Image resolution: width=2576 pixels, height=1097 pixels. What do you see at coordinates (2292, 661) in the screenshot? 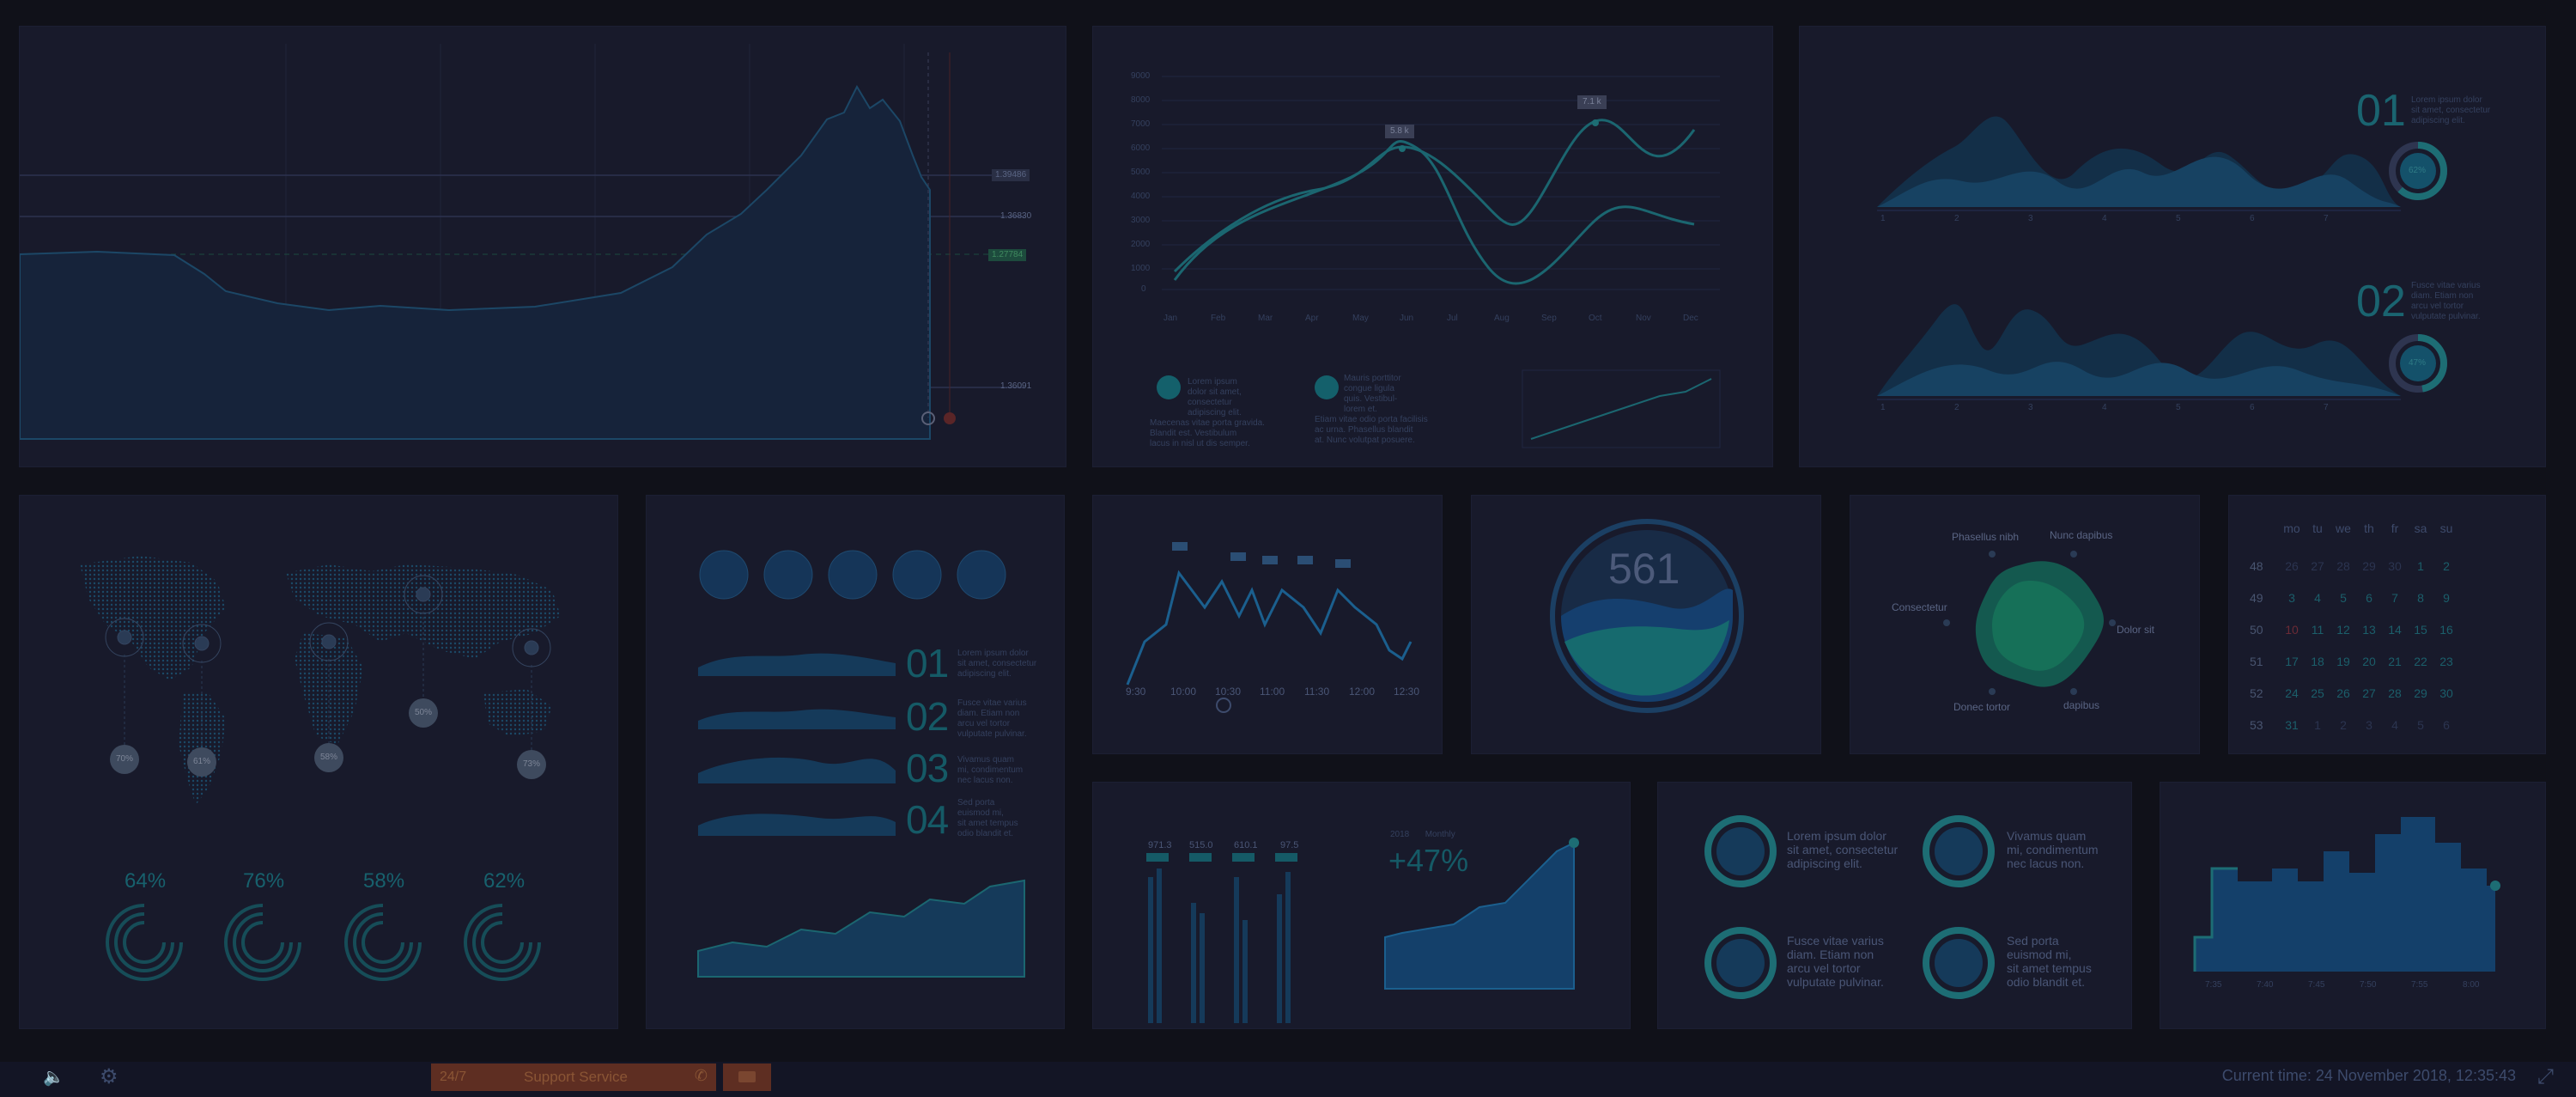
I see `calendar-day: 17` at bounding box center [2292, 661].